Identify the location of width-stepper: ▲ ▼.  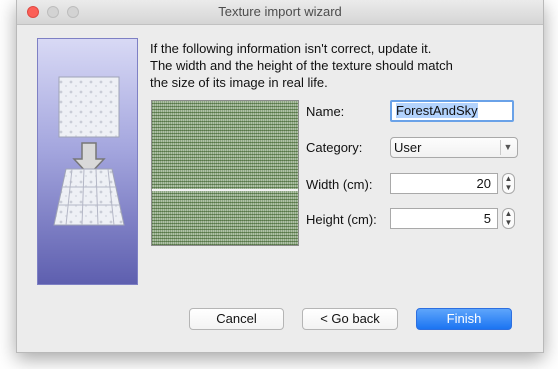
(508, 183).